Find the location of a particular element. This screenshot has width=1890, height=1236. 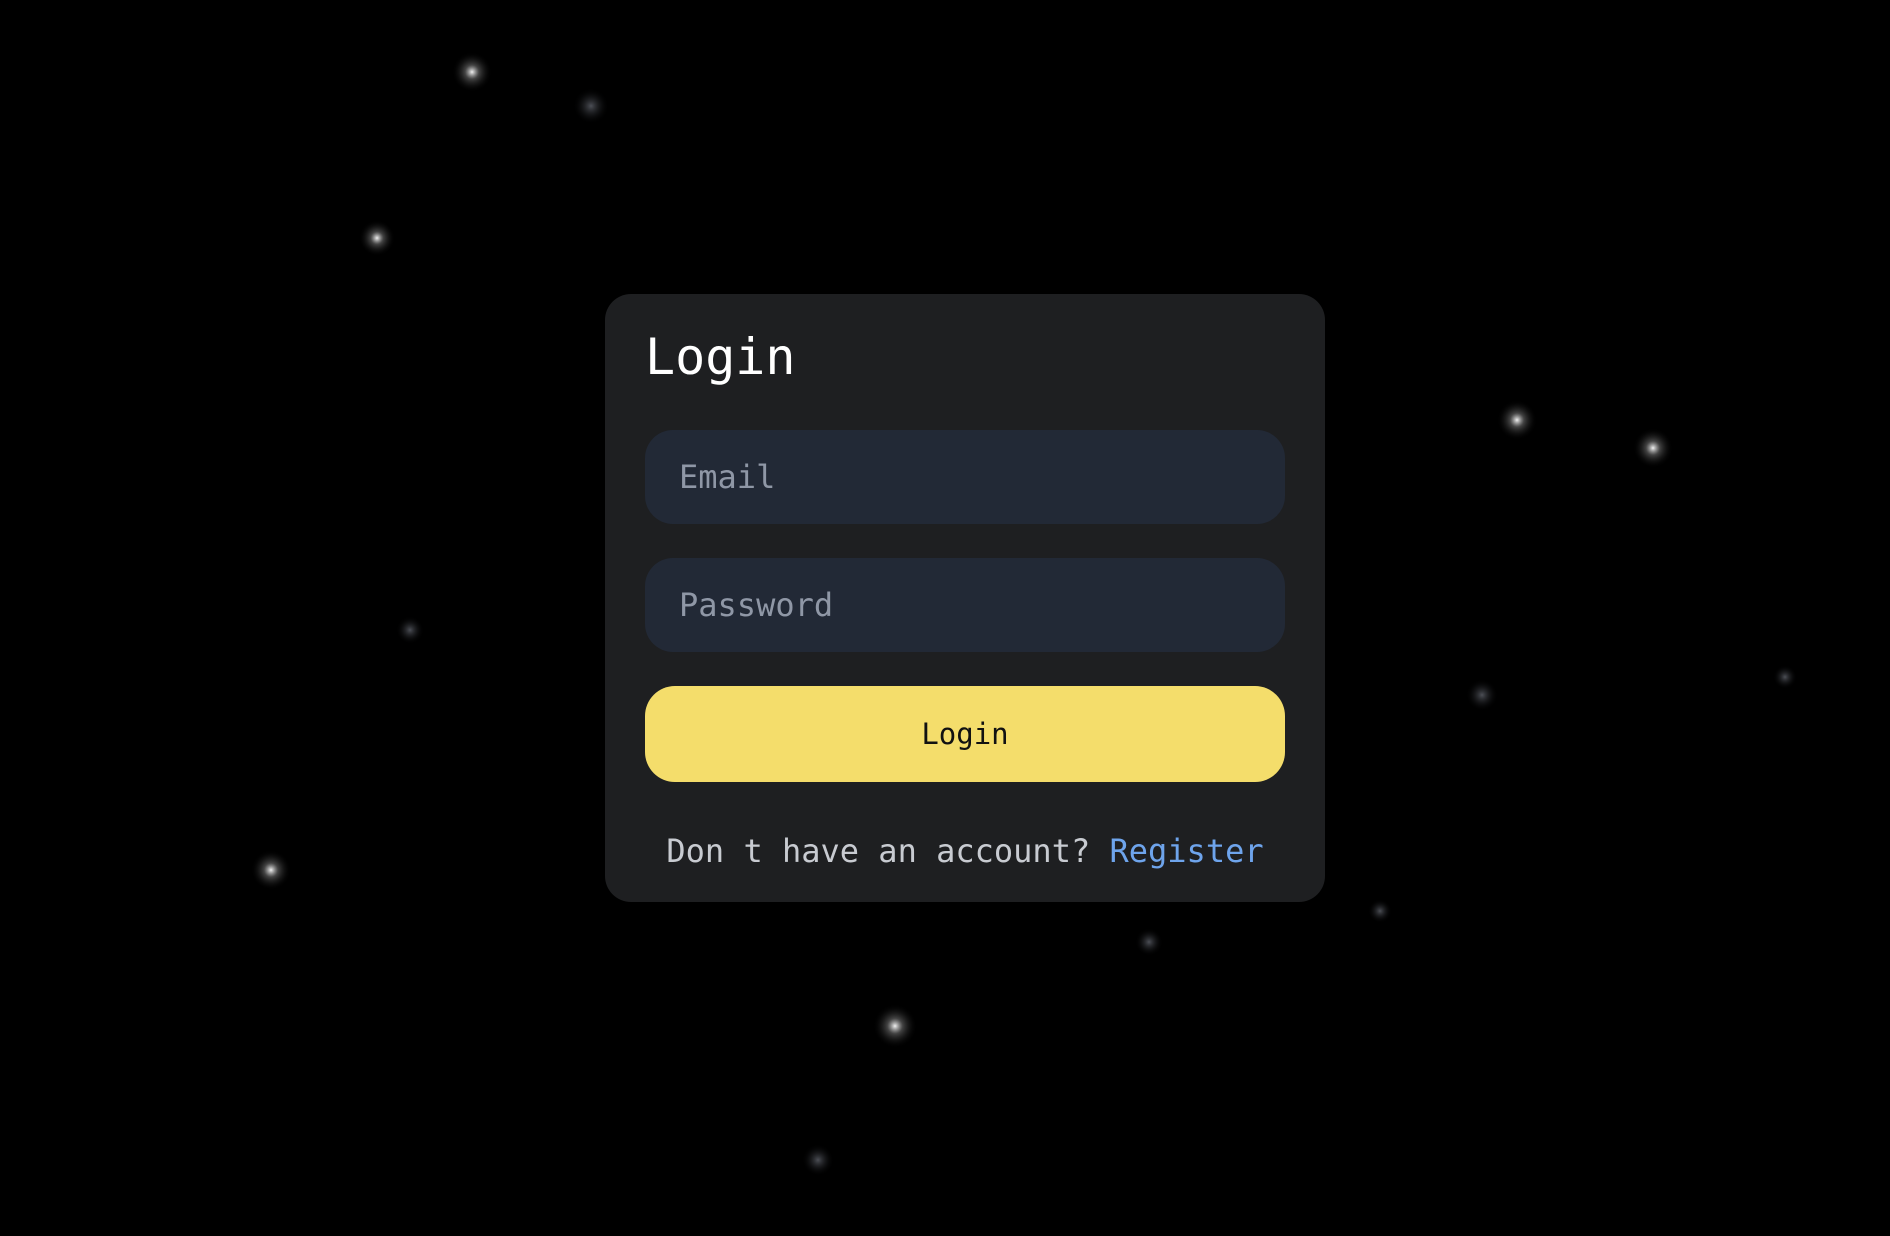

login-button: Login is located at coordinates (965, 734).